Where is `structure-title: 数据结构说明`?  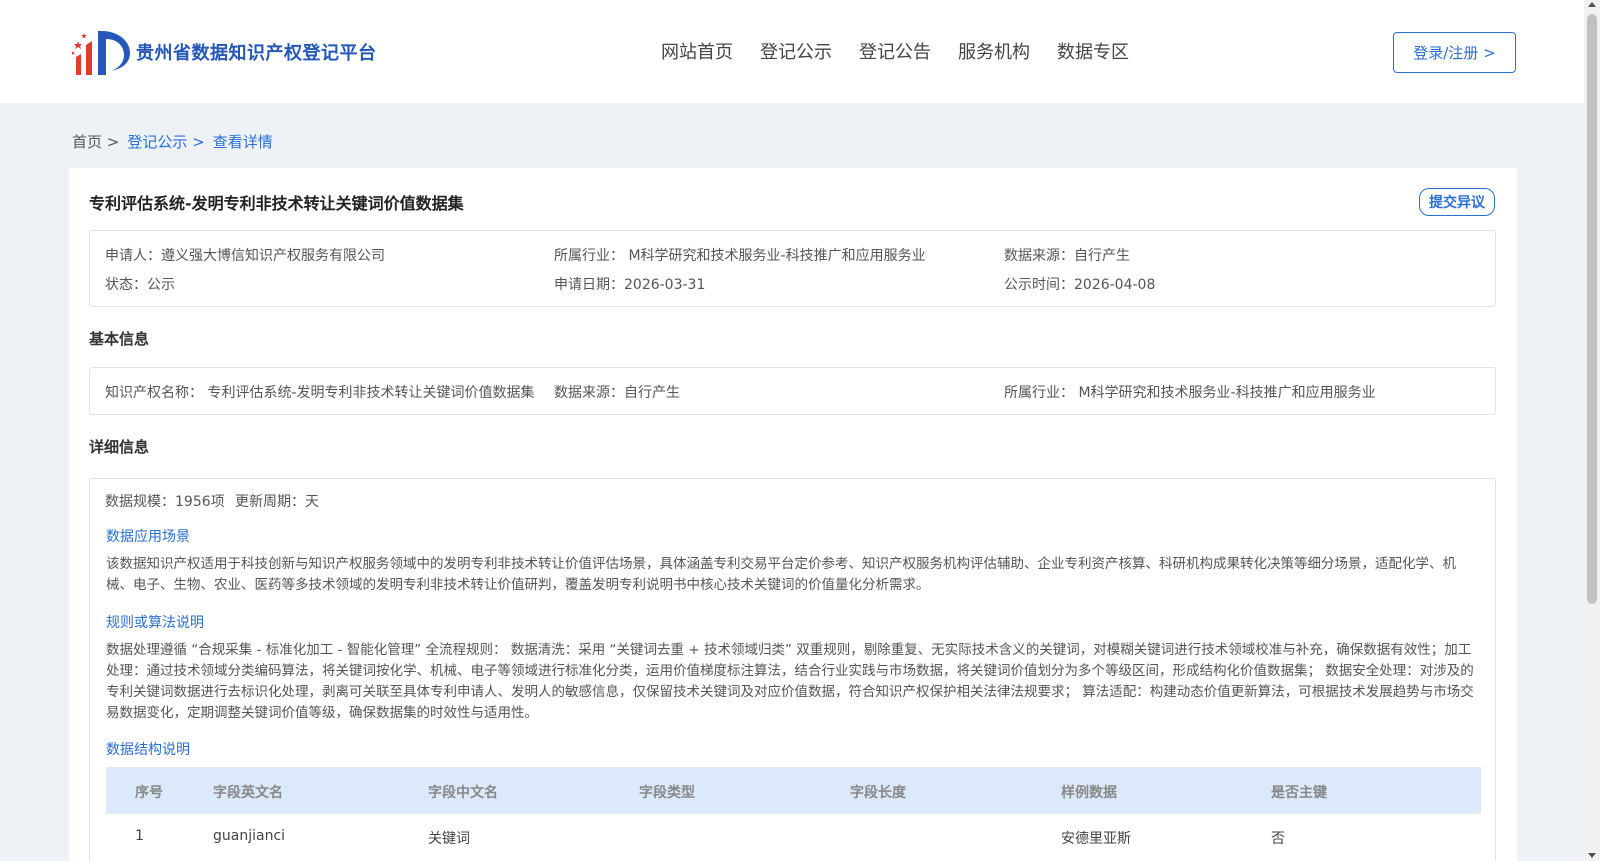 structure-title: 数据结构说明 is located at coordinates (148, 750).